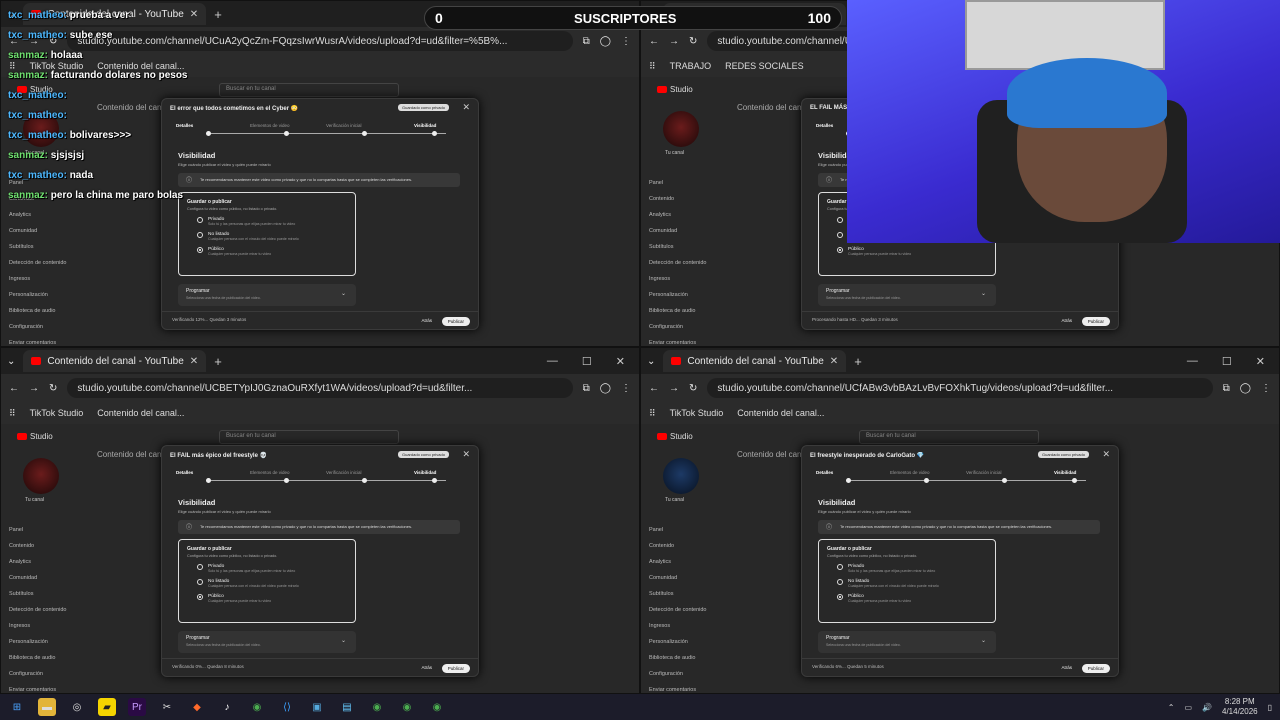 The height and width of the screenshot is (720, 1280). Describe the element at coordinates (1240, 707) in the screenshot. I see `clock: 8:28 PM 4/14/2026` at that location.